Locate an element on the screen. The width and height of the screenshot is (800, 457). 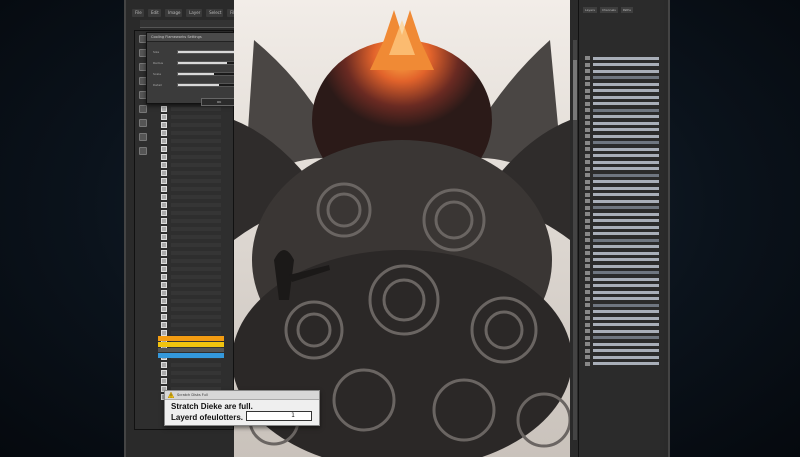
layer-selection-orange is located at coordinates (191, 338).